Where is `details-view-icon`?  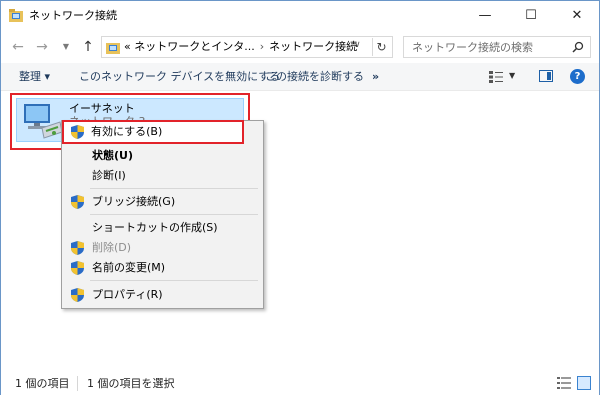
details-view-icon is located at coordinates (564, 383).